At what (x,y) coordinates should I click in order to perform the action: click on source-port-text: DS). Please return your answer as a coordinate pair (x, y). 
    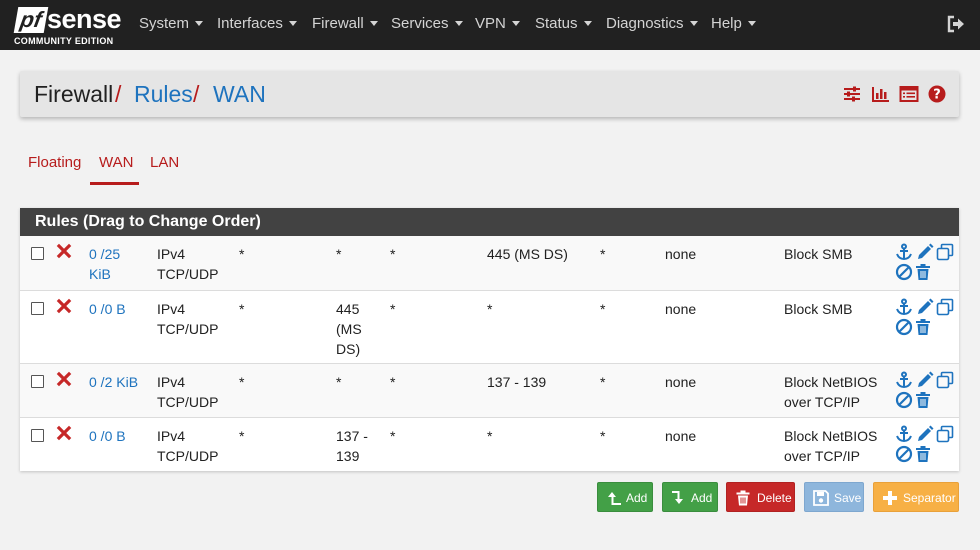
    Looking at the image, I should click on (348, 349).